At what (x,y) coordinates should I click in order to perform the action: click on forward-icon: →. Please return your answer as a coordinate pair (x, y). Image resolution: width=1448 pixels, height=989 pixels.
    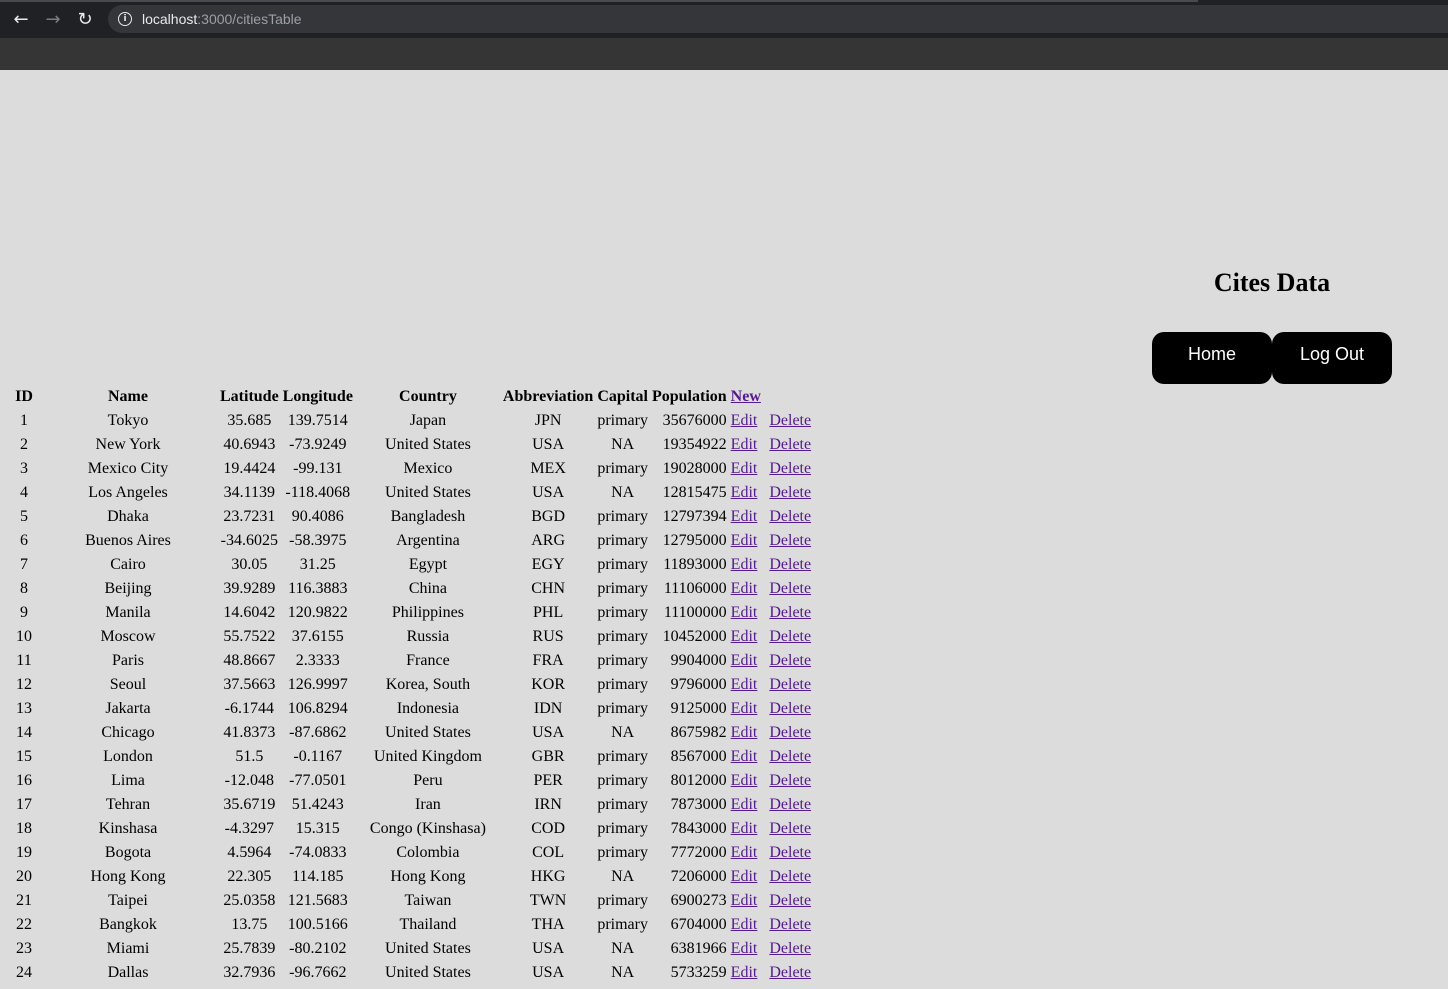
    Looking at the image, I should click on (53, 19).